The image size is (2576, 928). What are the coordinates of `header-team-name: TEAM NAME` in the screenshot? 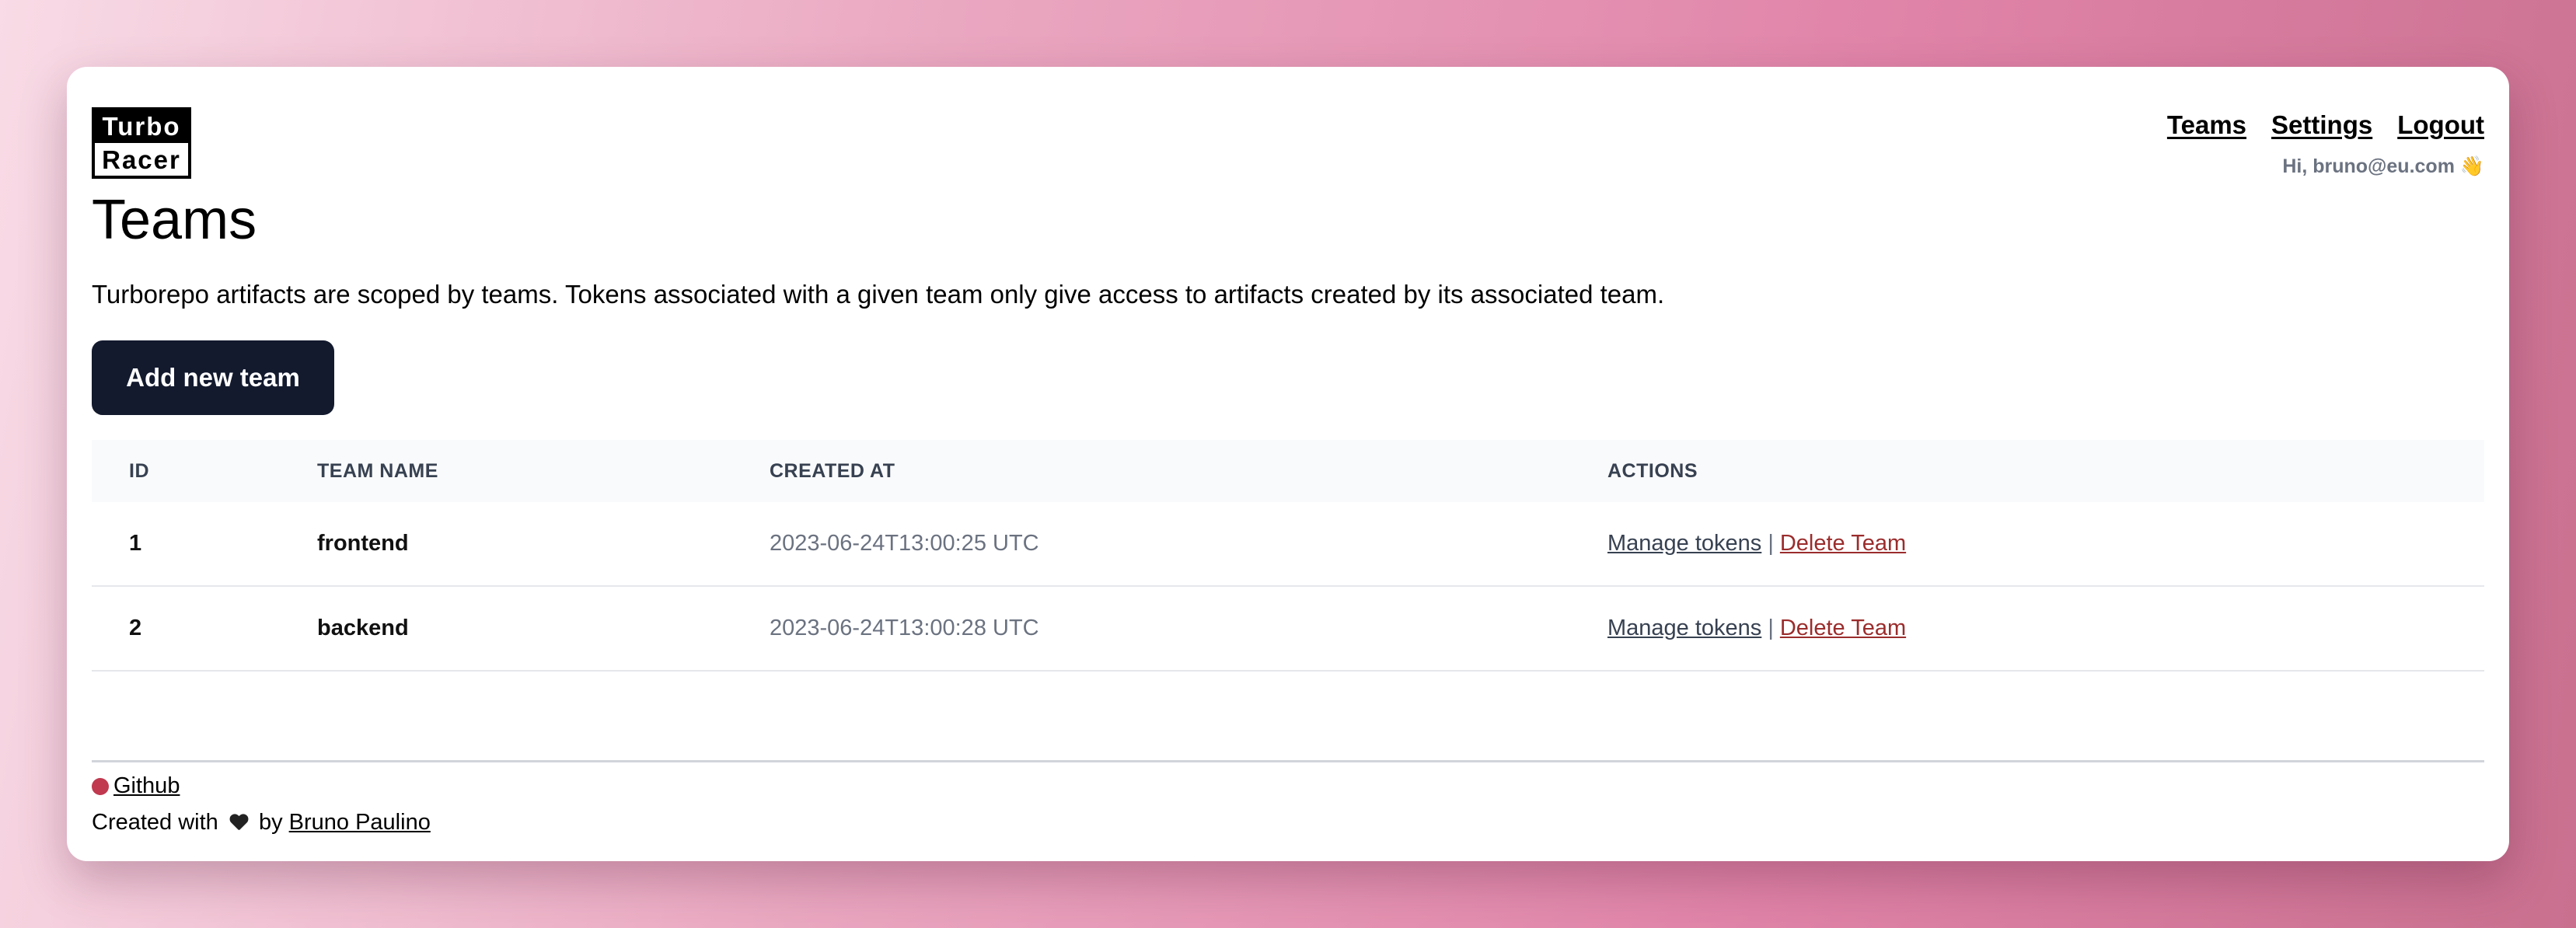 It's located at (378, 470).